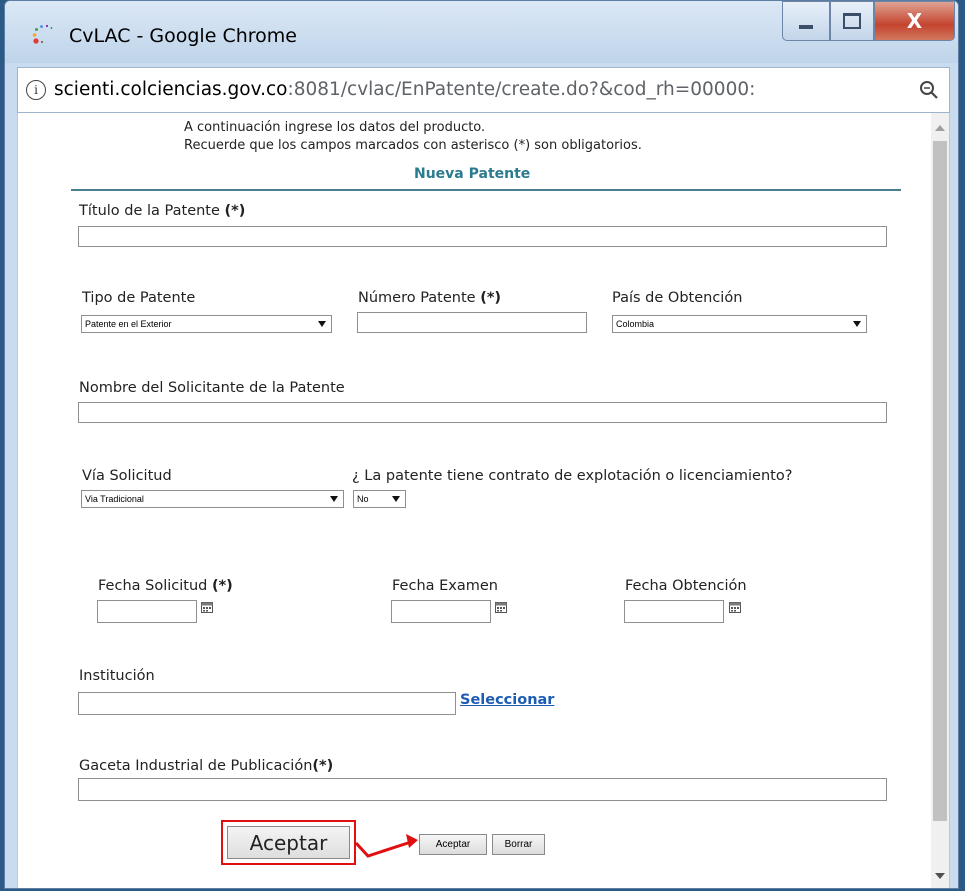  What do you see at coordinates (206, 324) in the screenshot?
I see `tipo-select: Patente en el Exterior` at bounding box center [206, 324].